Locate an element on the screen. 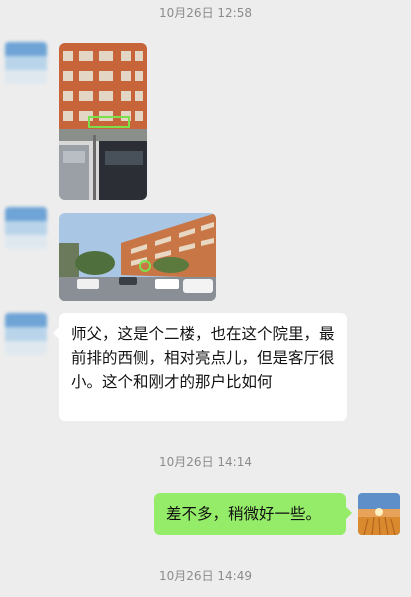  outgoing-message-text: 差不多，稍微好一些。 is located at coordinates (244, 514).